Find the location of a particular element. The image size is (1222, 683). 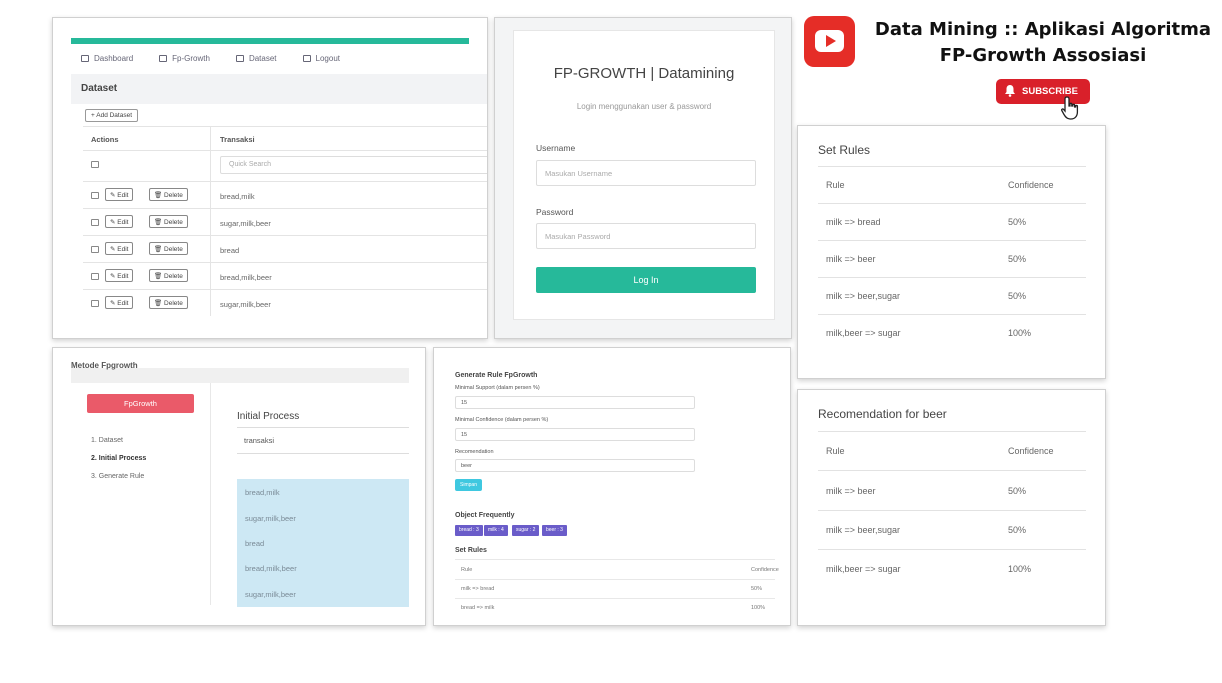

nav-label: Logout is located at coordinates (327, 58).